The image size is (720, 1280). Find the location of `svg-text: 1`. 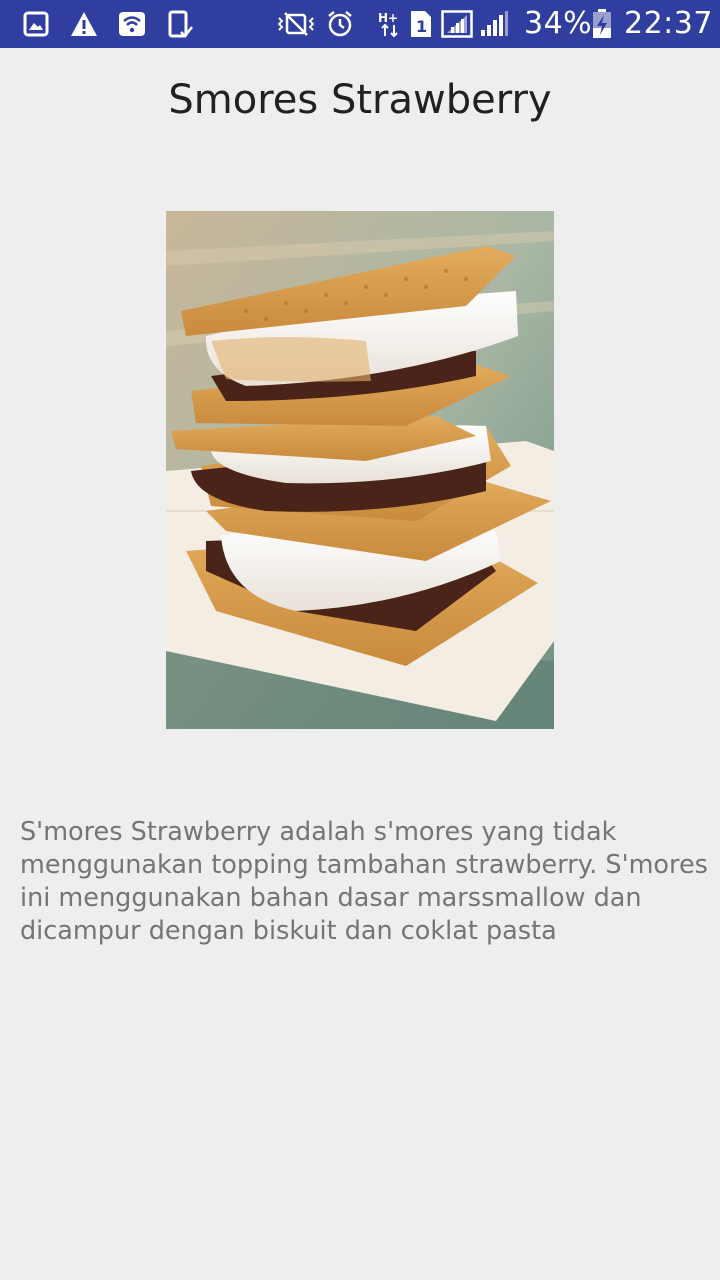

svg-text: 1 is located at coordinates (421, 26).